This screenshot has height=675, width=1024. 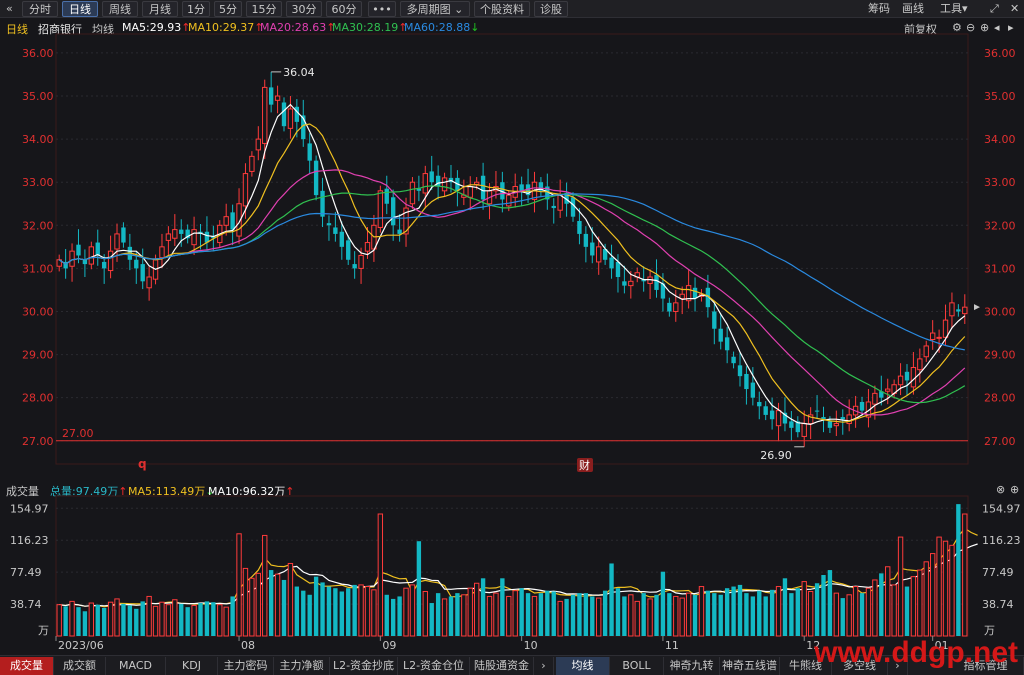 I want to click on support-line-label: 27.00, so click(x=78, y=433).